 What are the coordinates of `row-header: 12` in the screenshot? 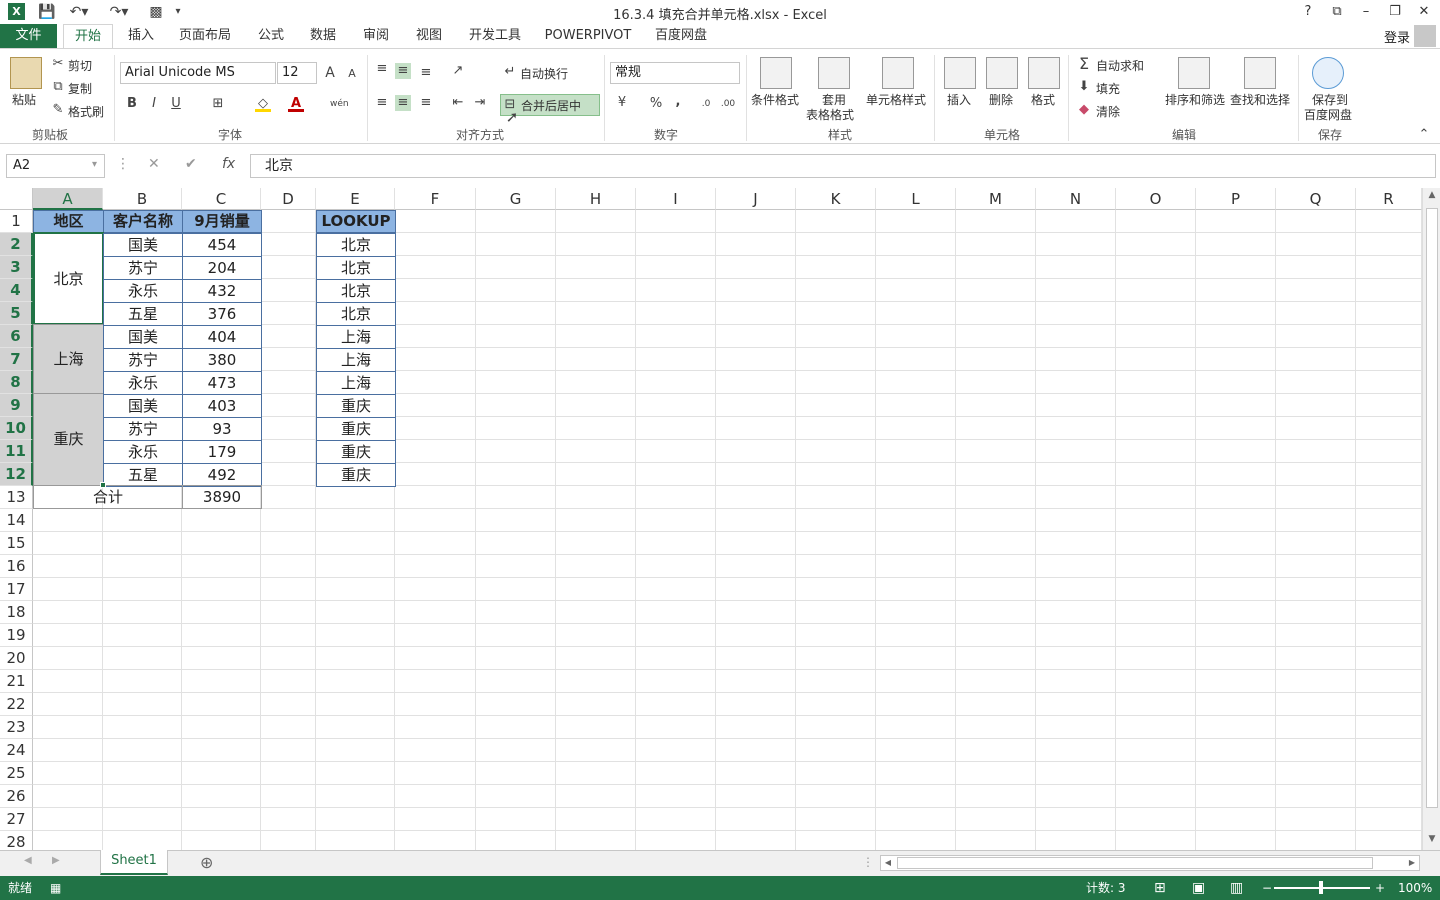 It's located at (16, 474).